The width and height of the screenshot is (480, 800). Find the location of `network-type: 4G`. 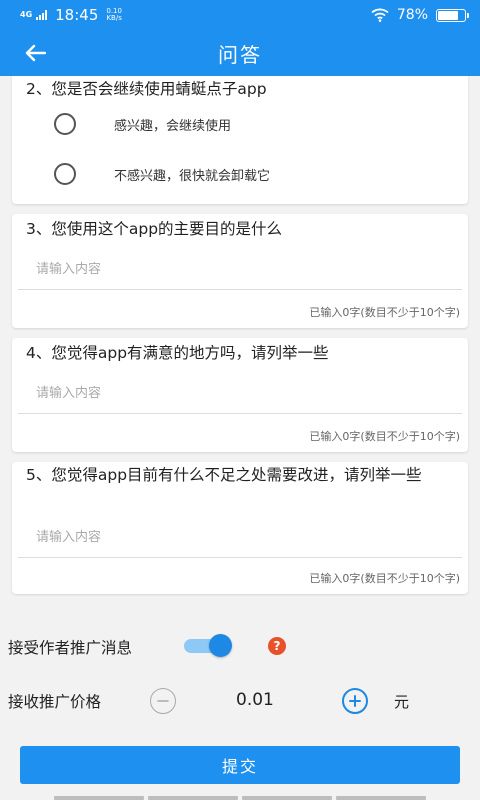

network-type: 4G is located at coordinates (26, 14).